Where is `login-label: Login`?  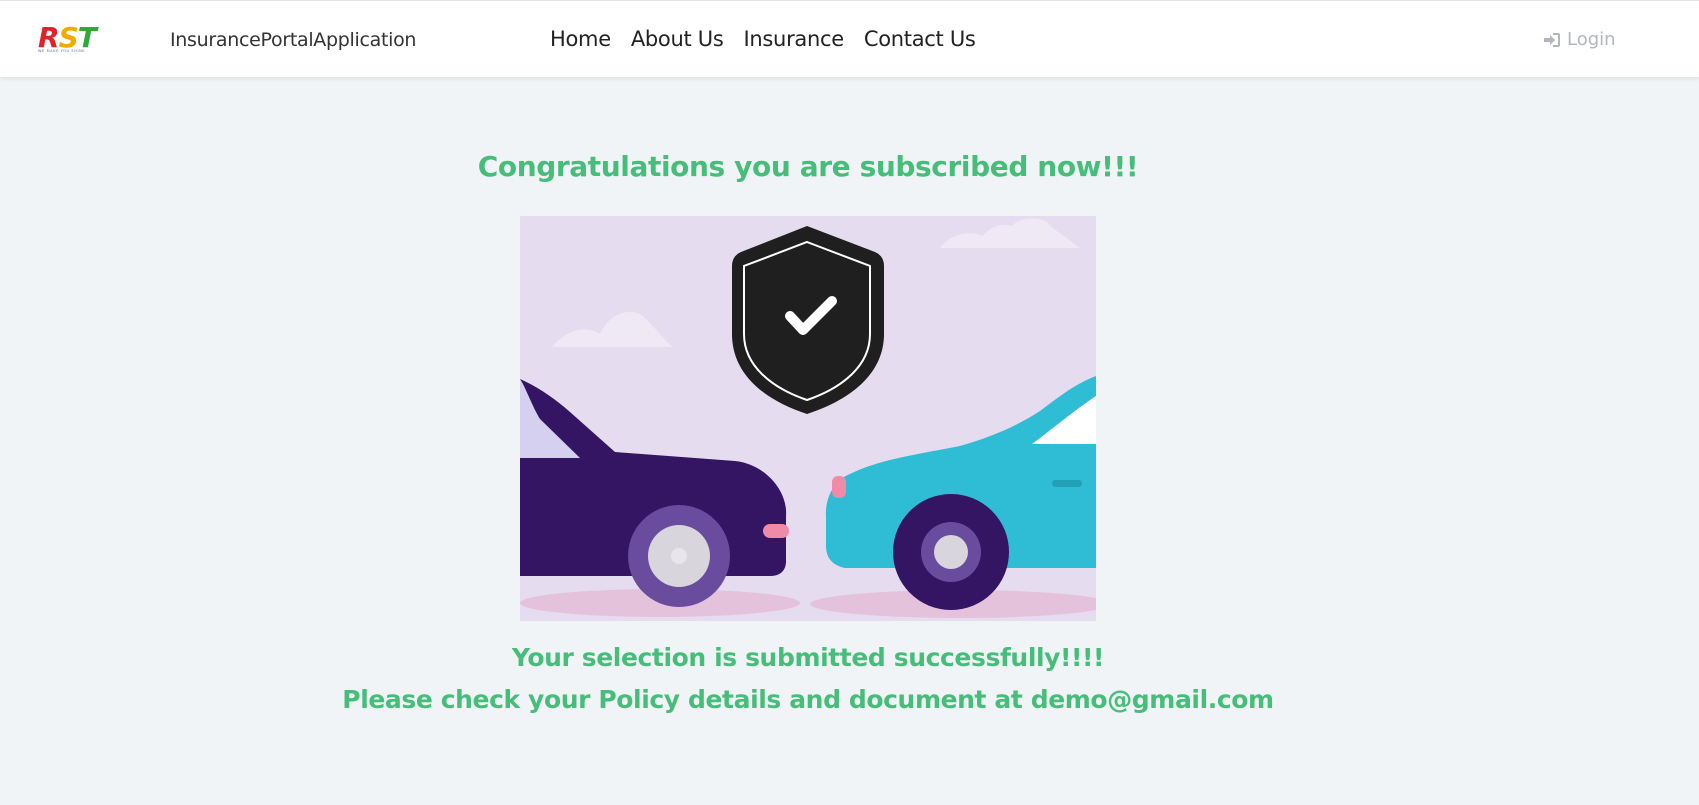
login-label: Login is located at coordinates (1591, 39).